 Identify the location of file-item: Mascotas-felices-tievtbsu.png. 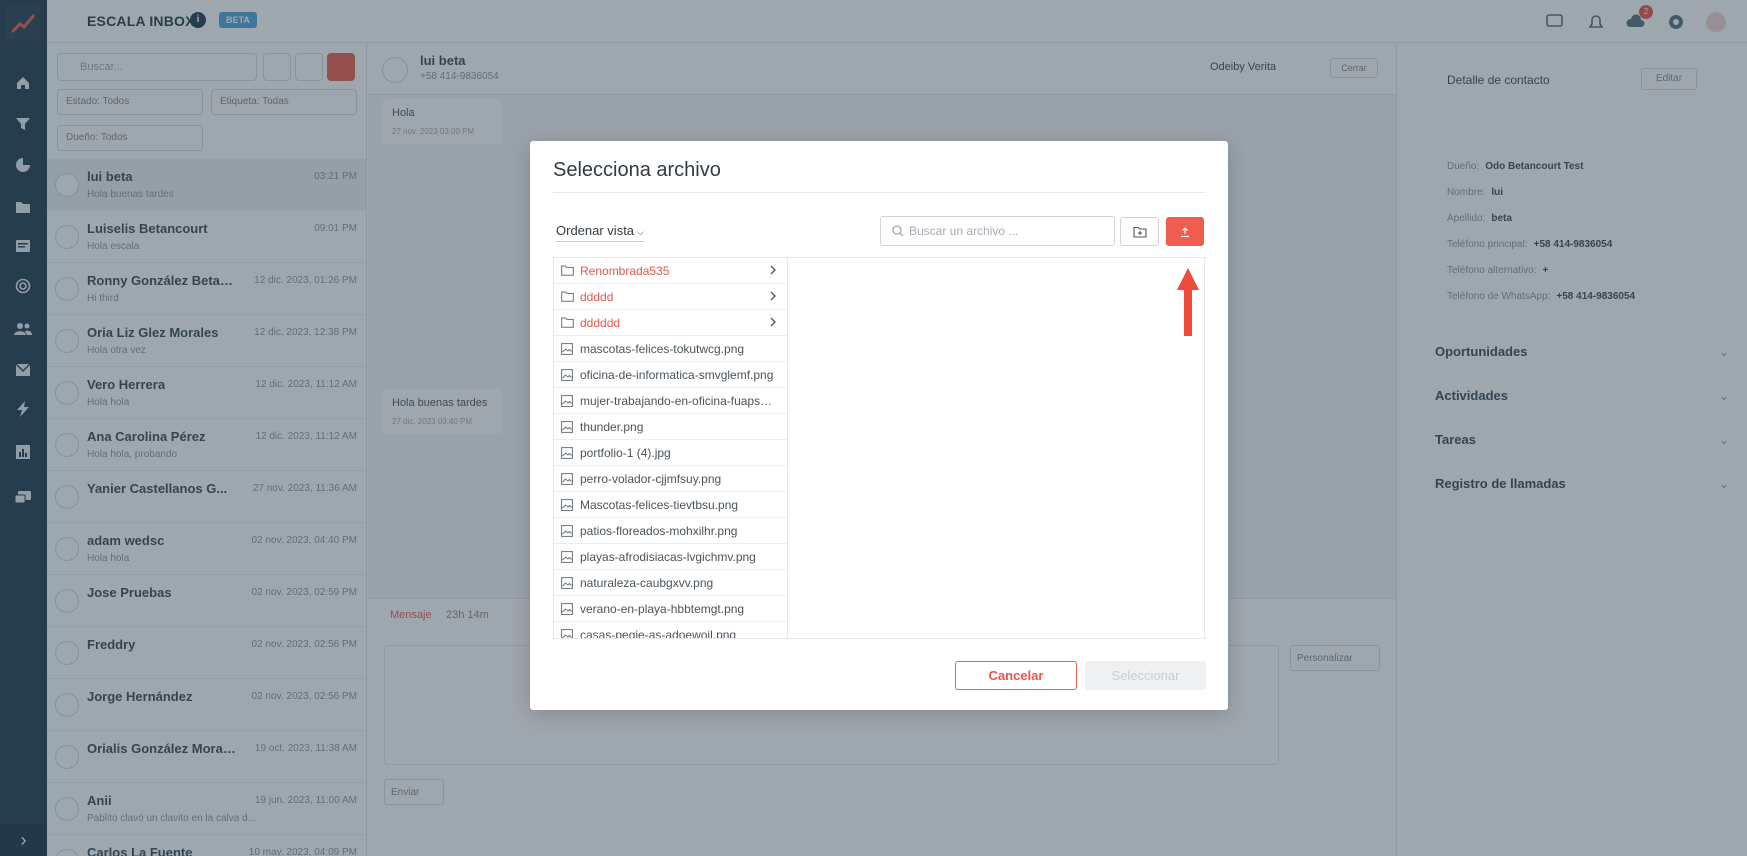
(670, 505).